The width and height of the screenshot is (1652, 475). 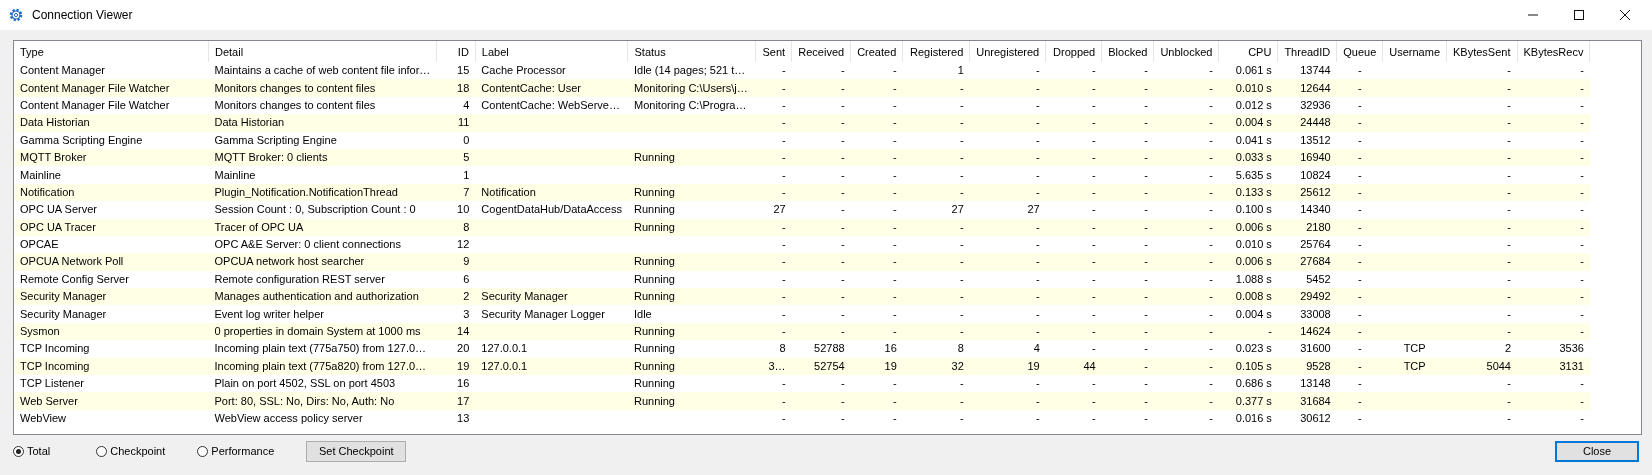 What do you see at coordinates (936, 51) in the screenshot?
I see `column-header: Registered` at bounding box center [936, 51].